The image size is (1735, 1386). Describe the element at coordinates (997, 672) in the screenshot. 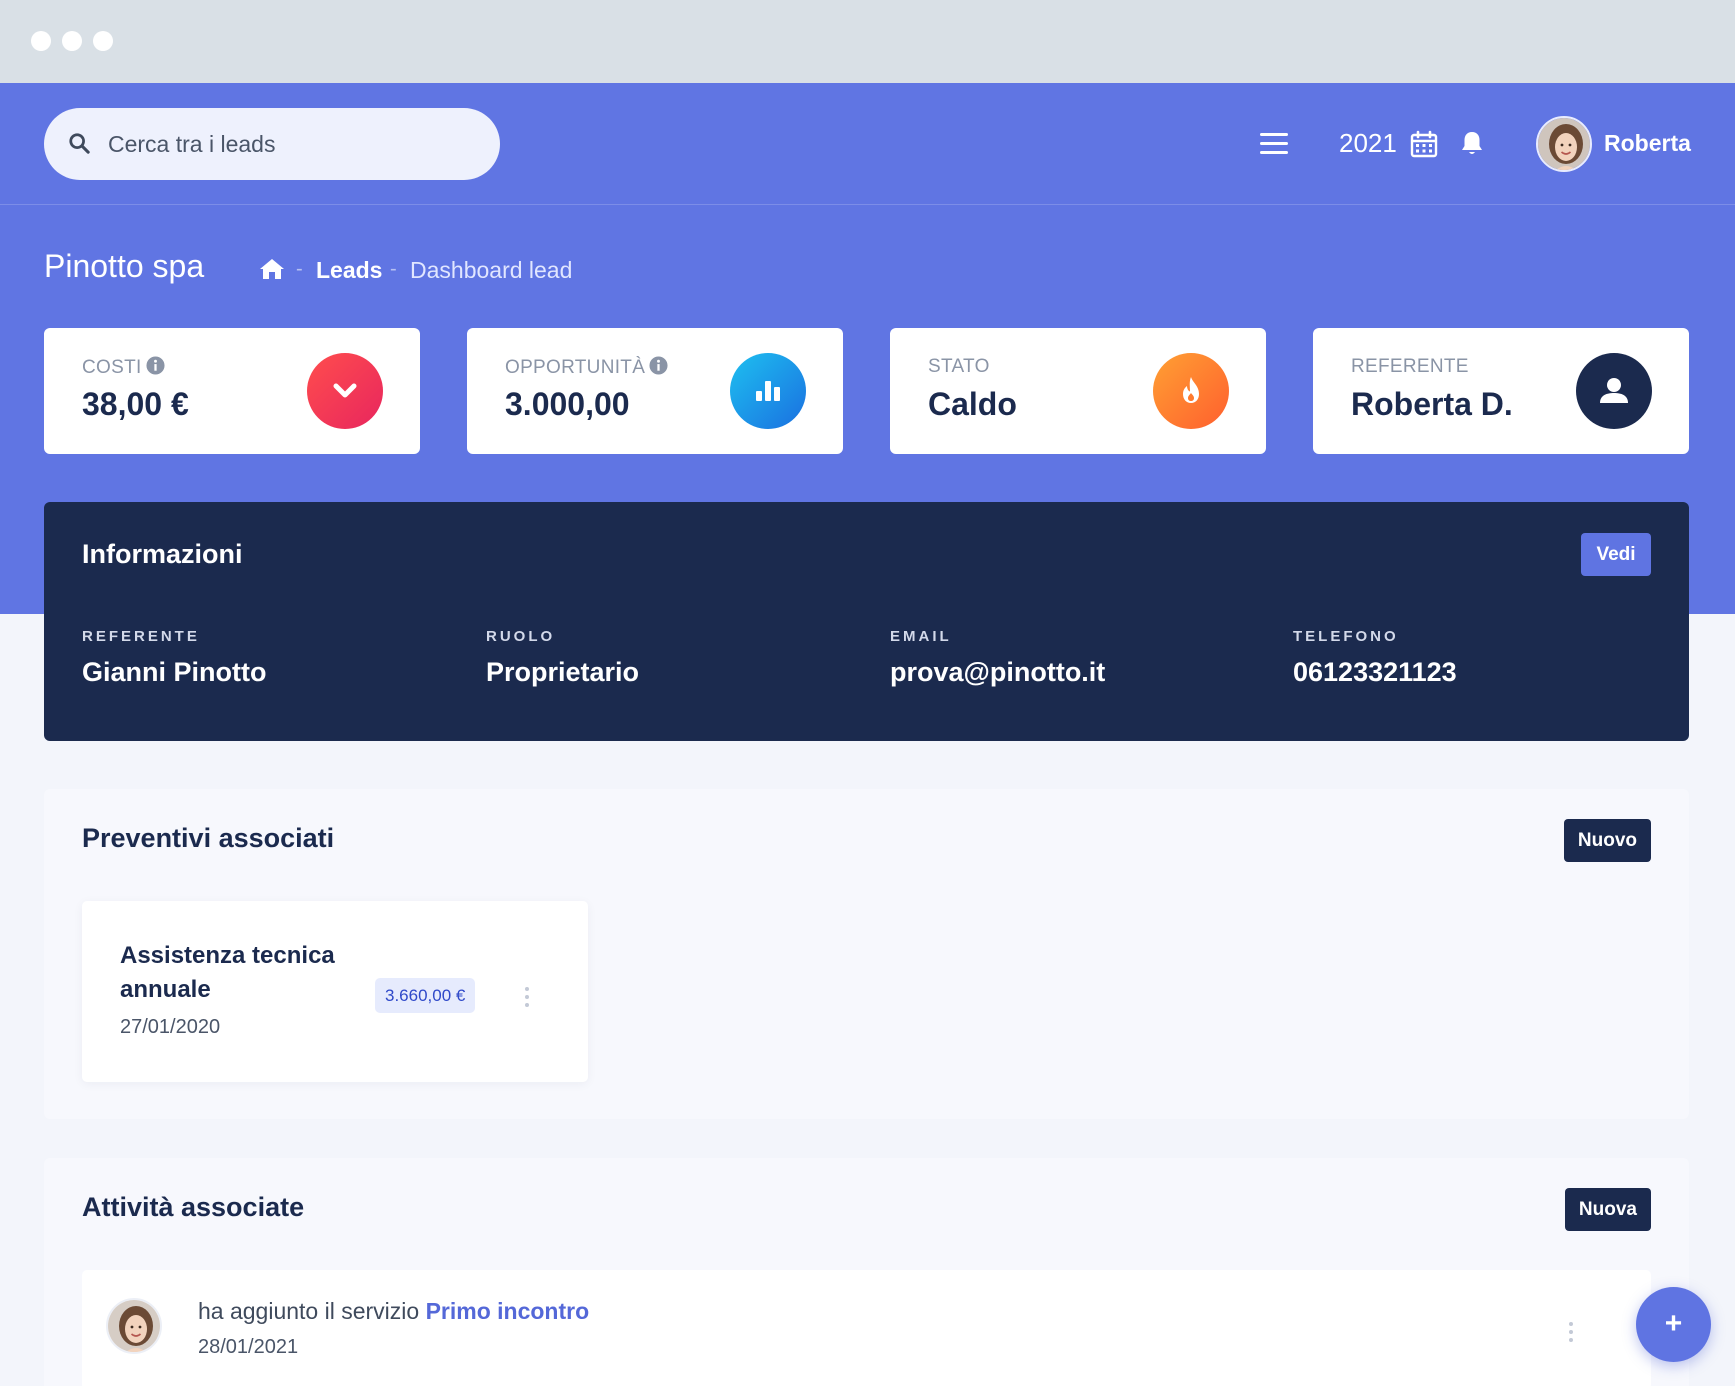

I see `info-field-value: prova@pinotto.it` at that location.